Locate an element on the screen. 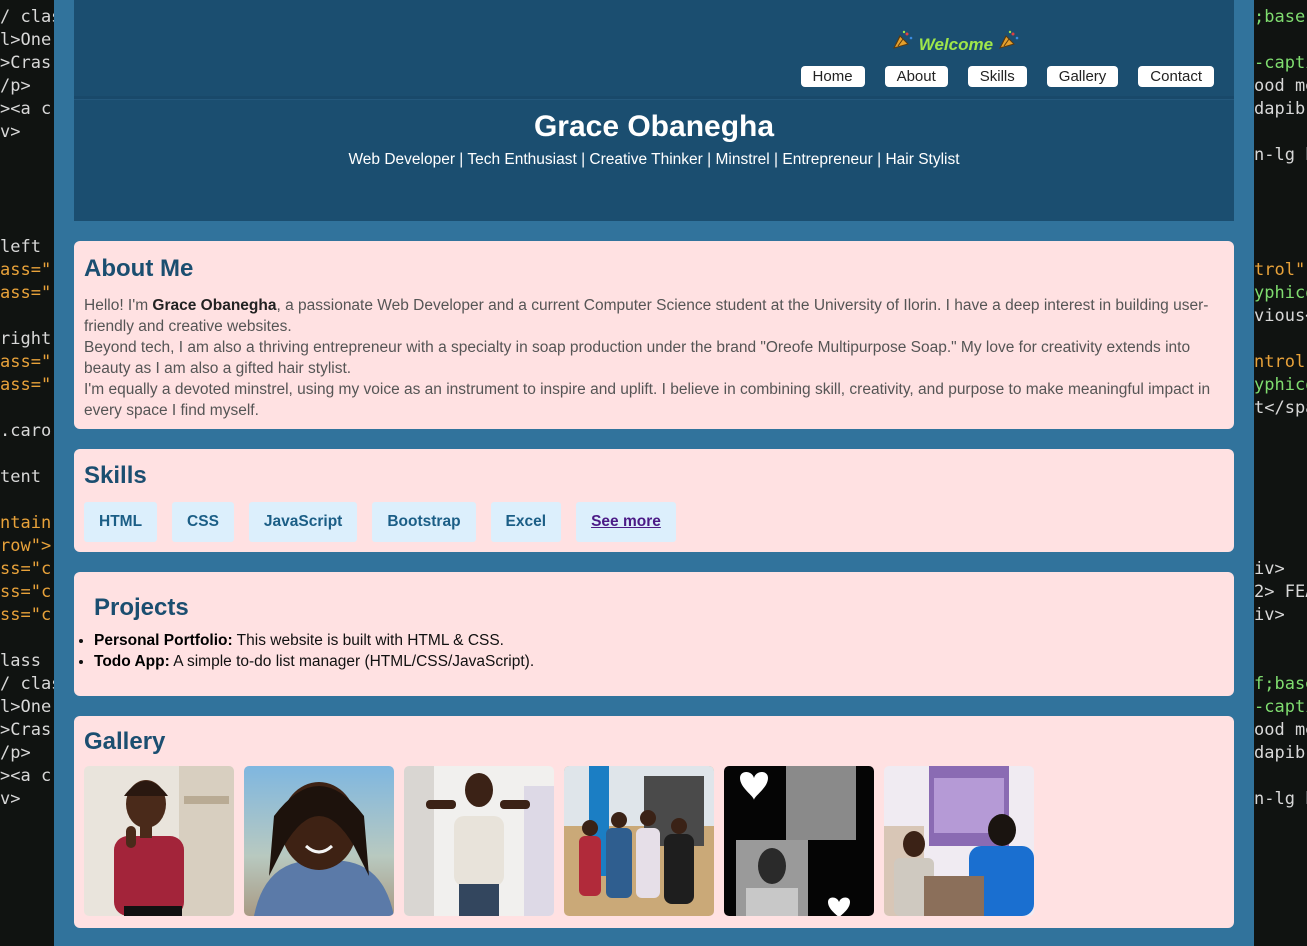 The width and height of the screenshot is (1307, 946). code-line-left: ><a c is located at coordinates (26, 776).